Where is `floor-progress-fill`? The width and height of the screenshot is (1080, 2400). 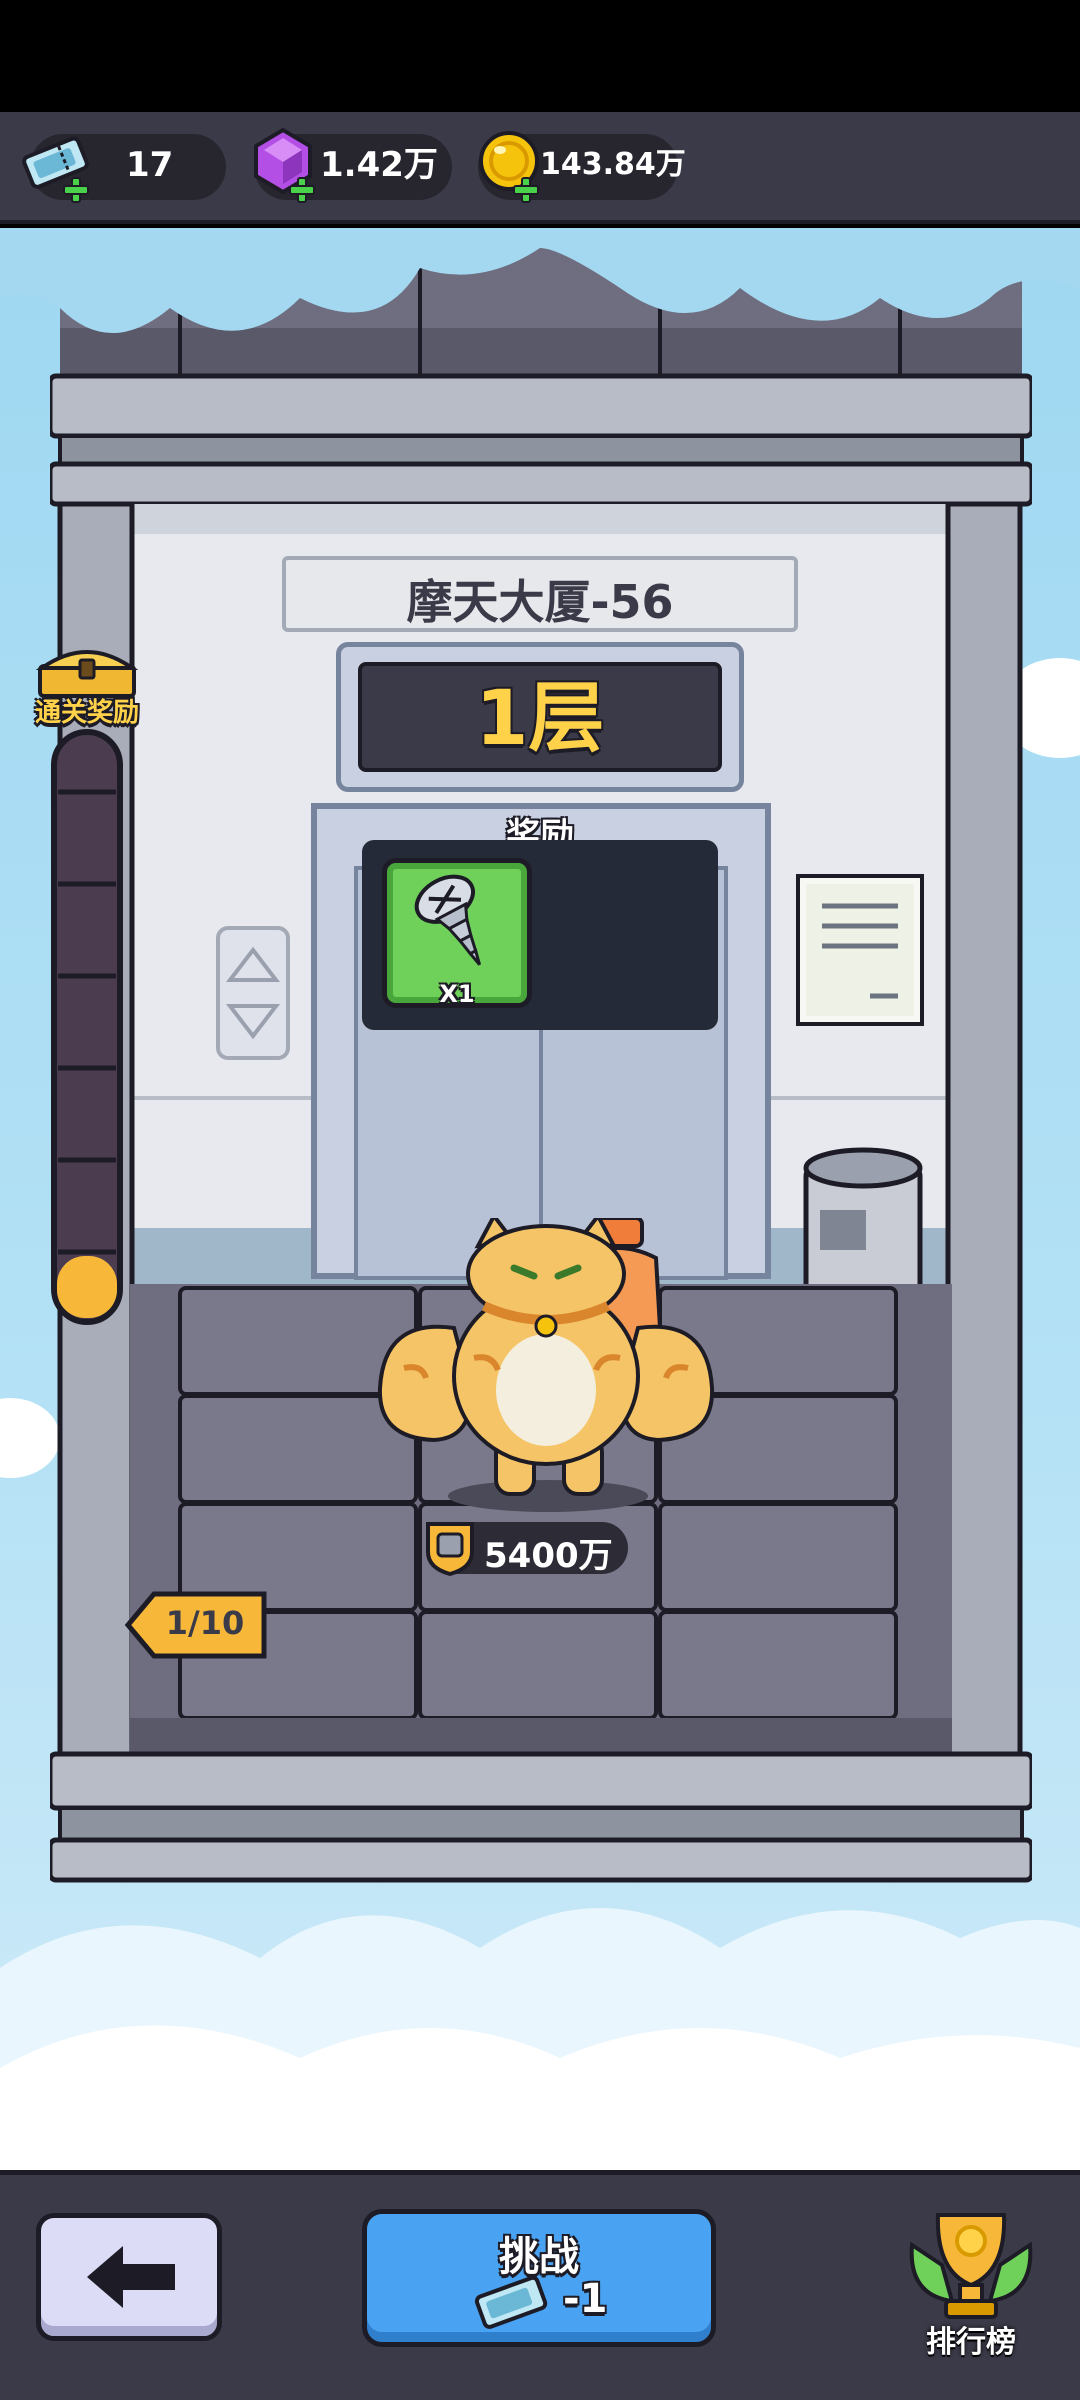 floor-progress-fill is located at coordinates (87, 1287).